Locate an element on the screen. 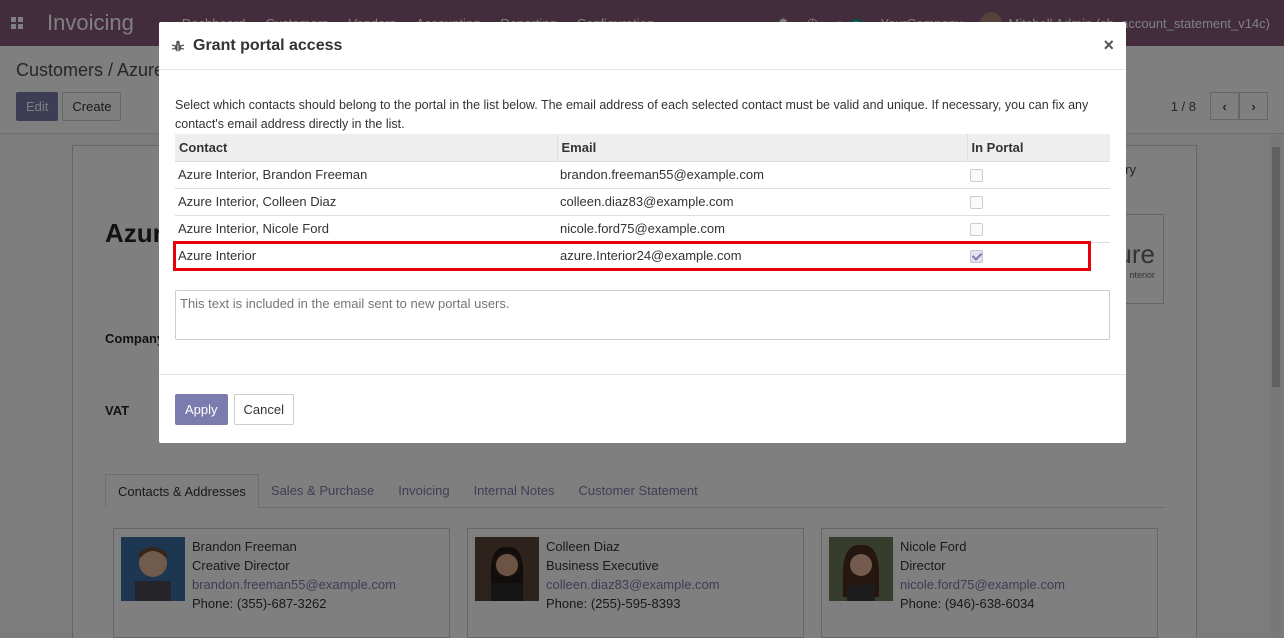  welcome-message-input is located at coordinates (642, 315).